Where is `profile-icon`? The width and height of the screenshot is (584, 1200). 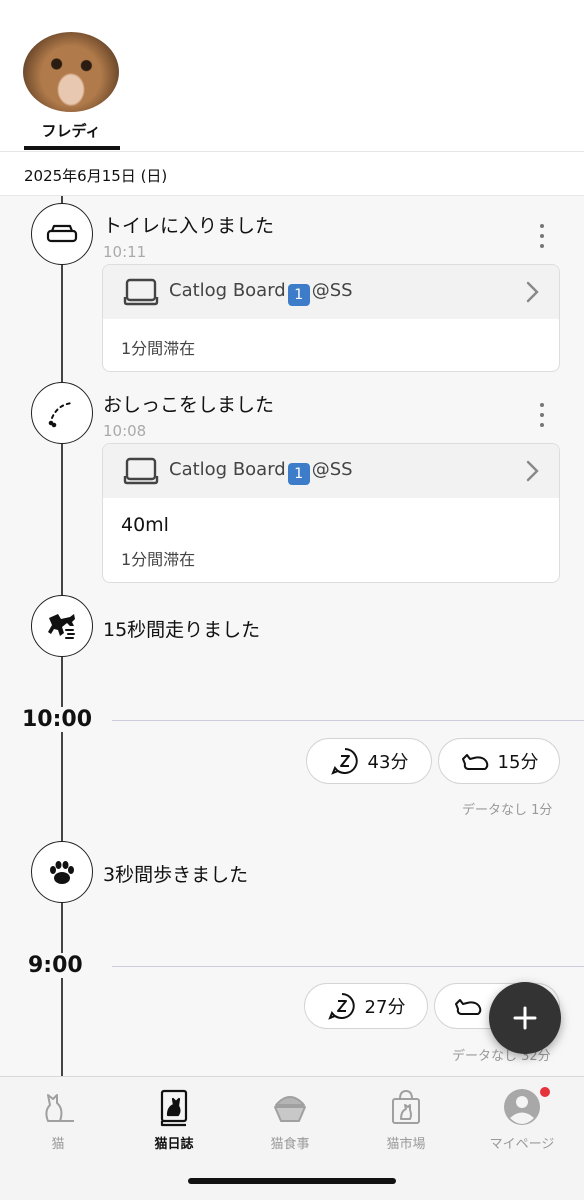 profile-icon is located at coordinates (522, 1107).